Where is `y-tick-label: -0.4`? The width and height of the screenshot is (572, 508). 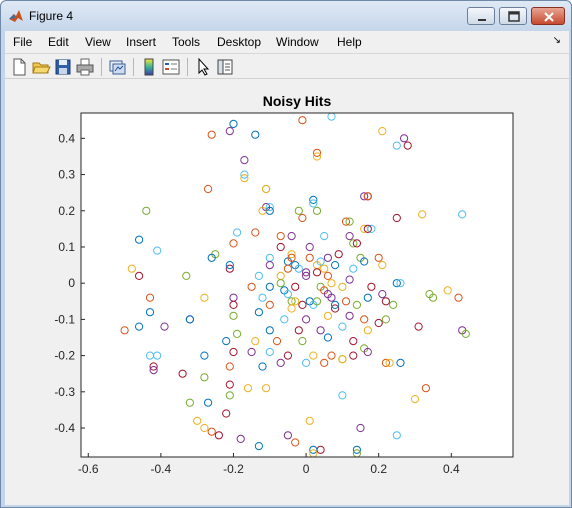
y-tick-label: -0.4 is located at coordinates (64, 428).